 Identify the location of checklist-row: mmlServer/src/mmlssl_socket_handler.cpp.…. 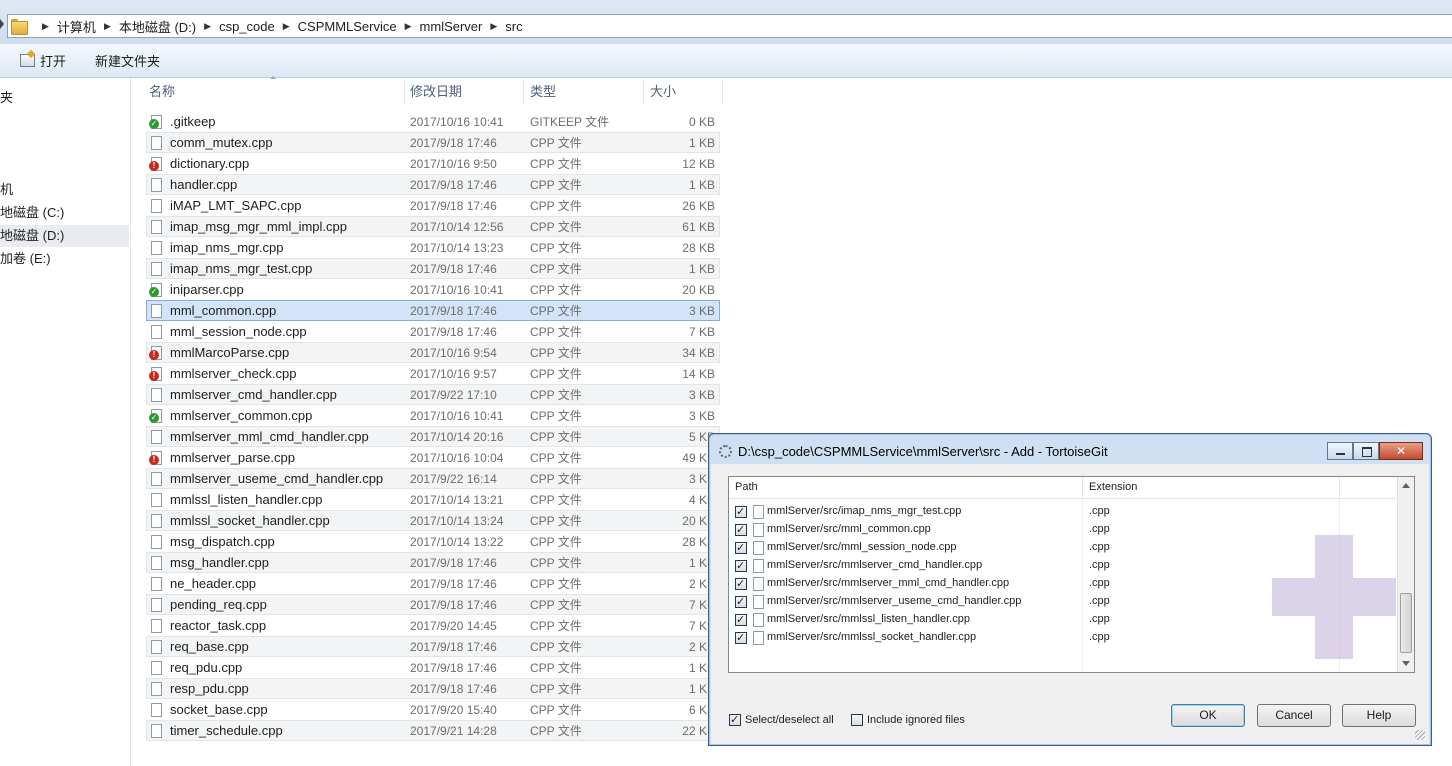
(1064, 638).